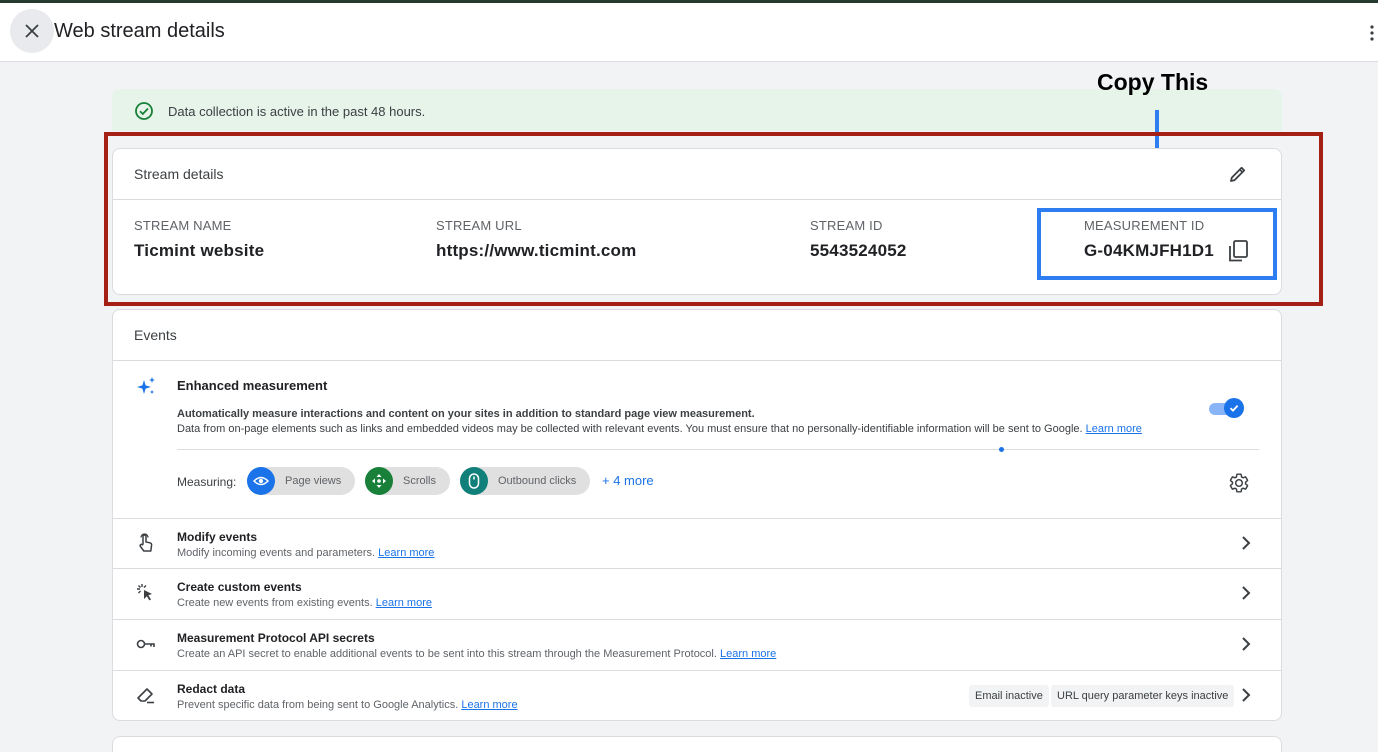 This screenshot has width=1378, height=752. I want to click on chip-label: Scrolls, so click(420, 481).